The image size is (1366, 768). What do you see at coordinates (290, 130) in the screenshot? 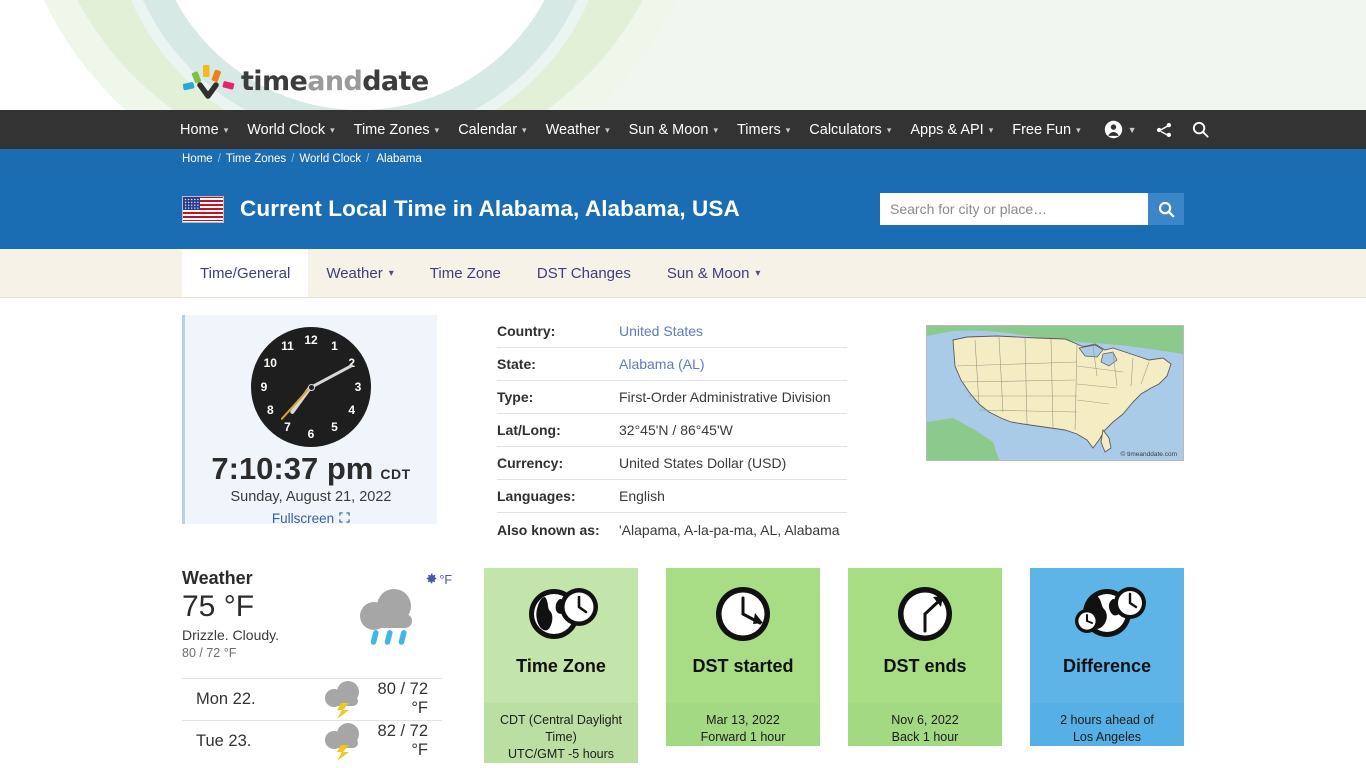
I see `nav-item-world-clock: World Clock ▾` at bounding box center [290, 130].